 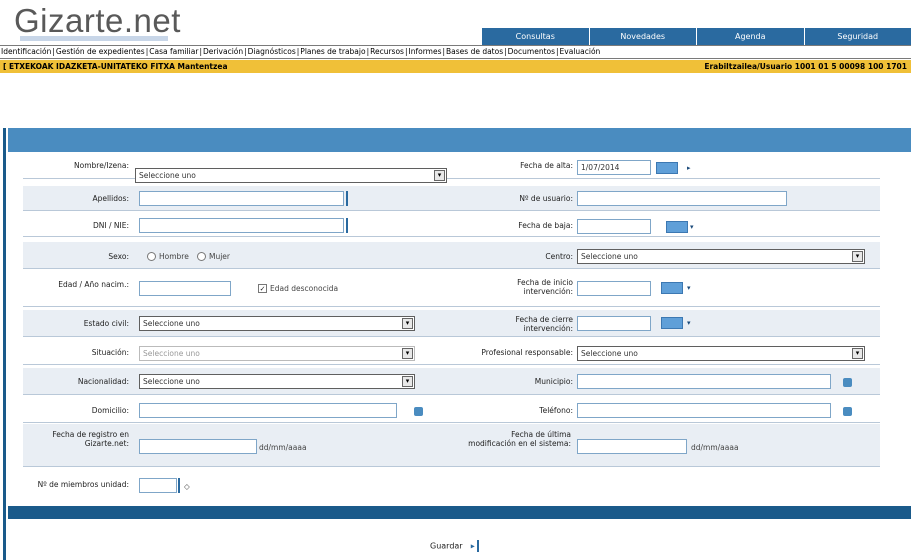 What do you see at coordinates (272, 51) in the screenshot?
I see `menu-item: Diagnósticos` at bounding box center [272, 51].